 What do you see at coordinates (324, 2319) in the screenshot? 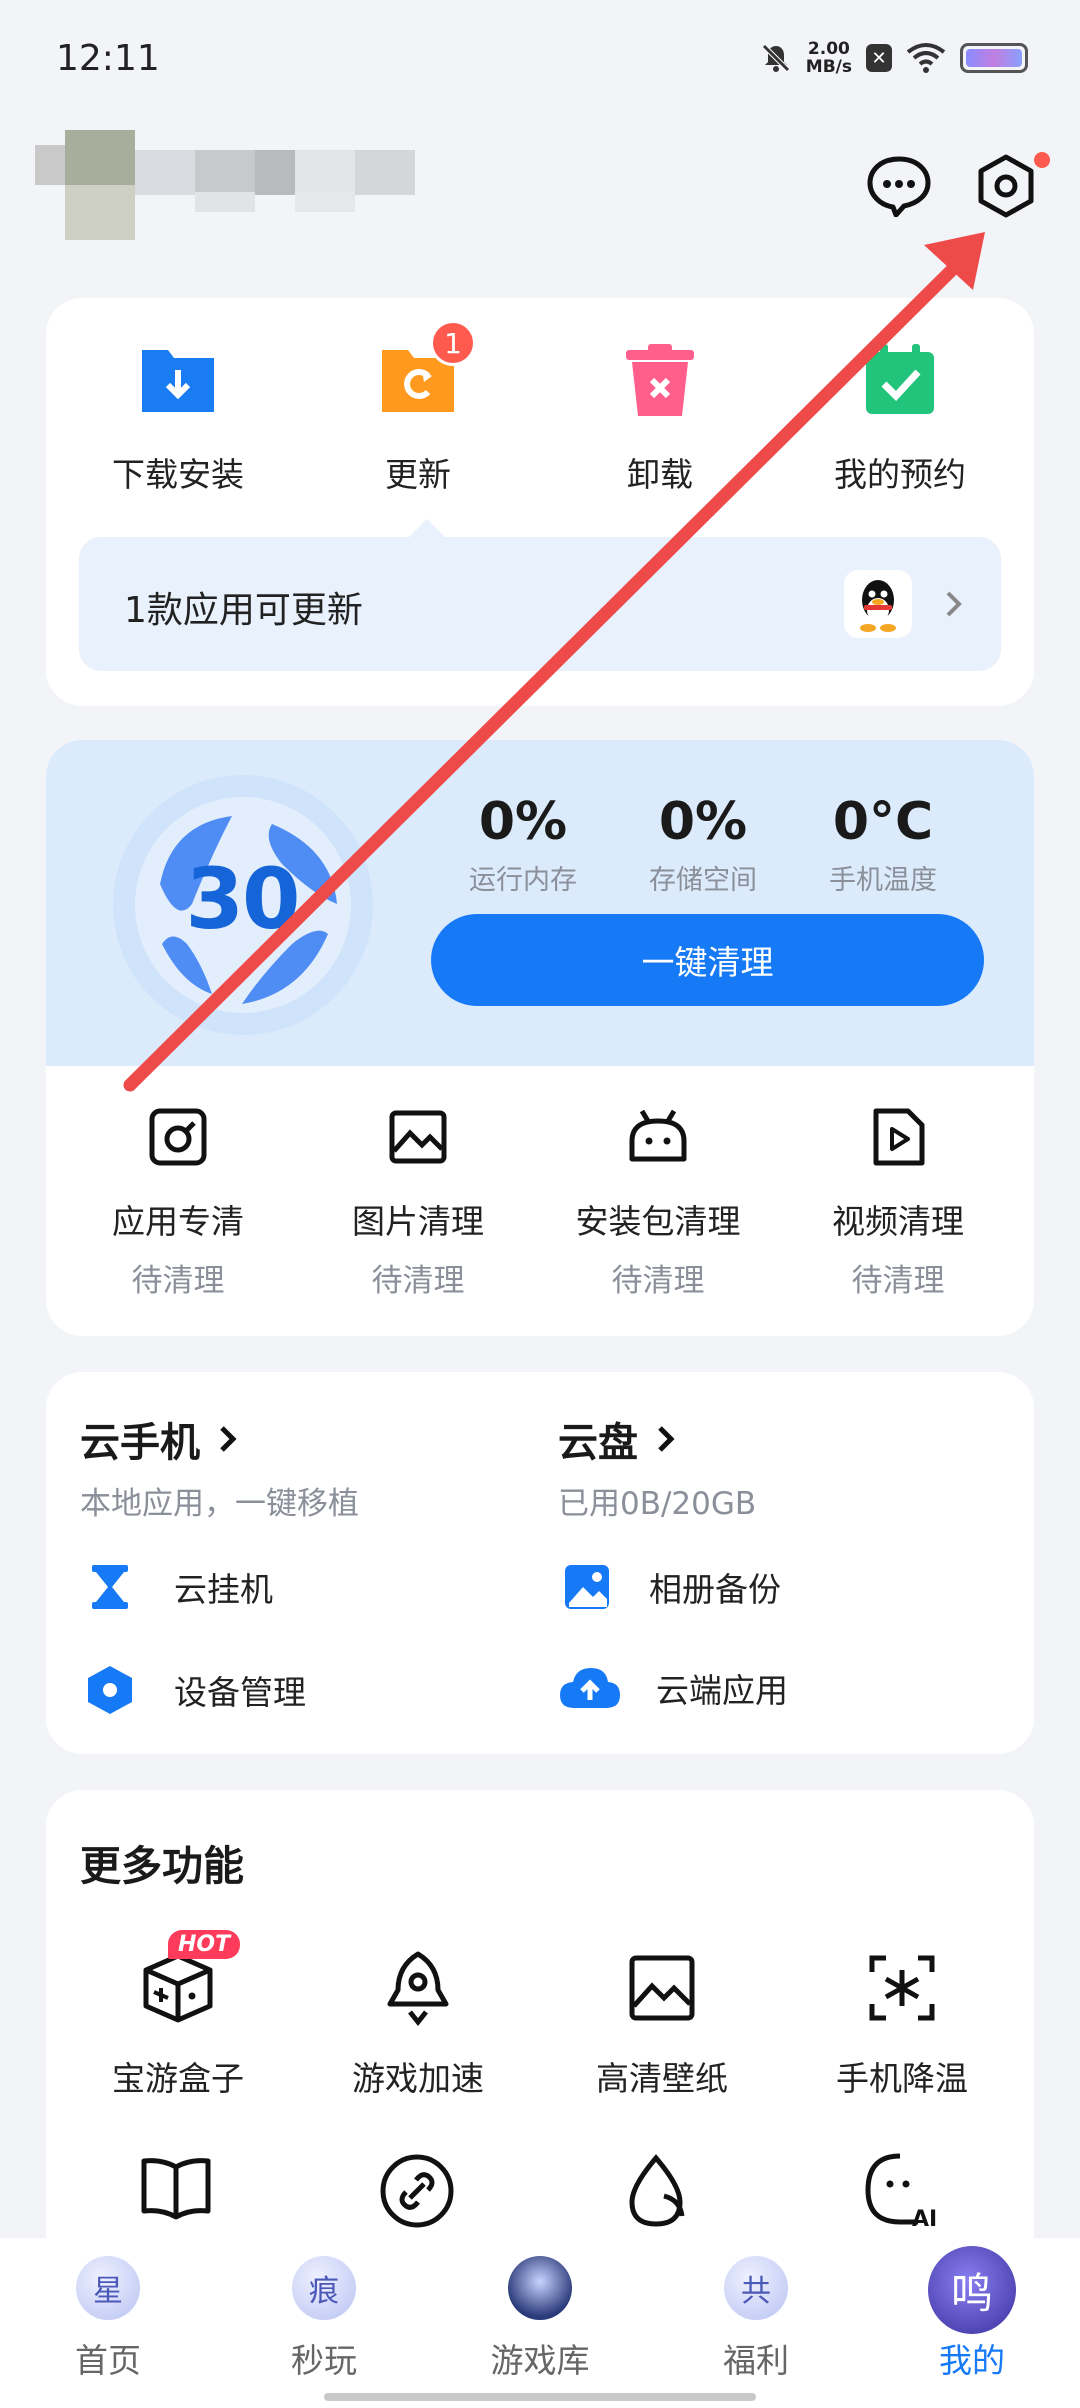
I see `nav-instant-play: 痕 秒玩` at bounding box center [324, 2319].